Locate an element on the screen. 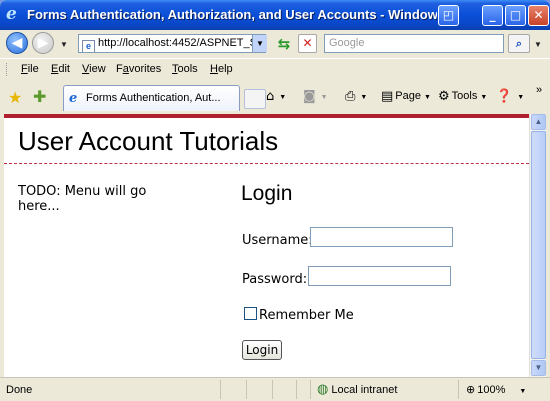 The width and height of the screenshot is (550, 401). feeds-button: ◙ ▼ is located at coordinates (315, 96).